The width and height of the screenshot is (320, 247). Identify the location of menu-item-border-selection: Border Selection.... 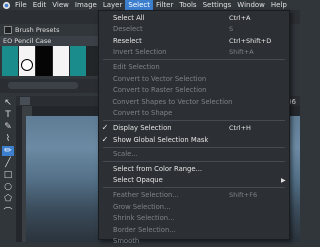
(194, 229).